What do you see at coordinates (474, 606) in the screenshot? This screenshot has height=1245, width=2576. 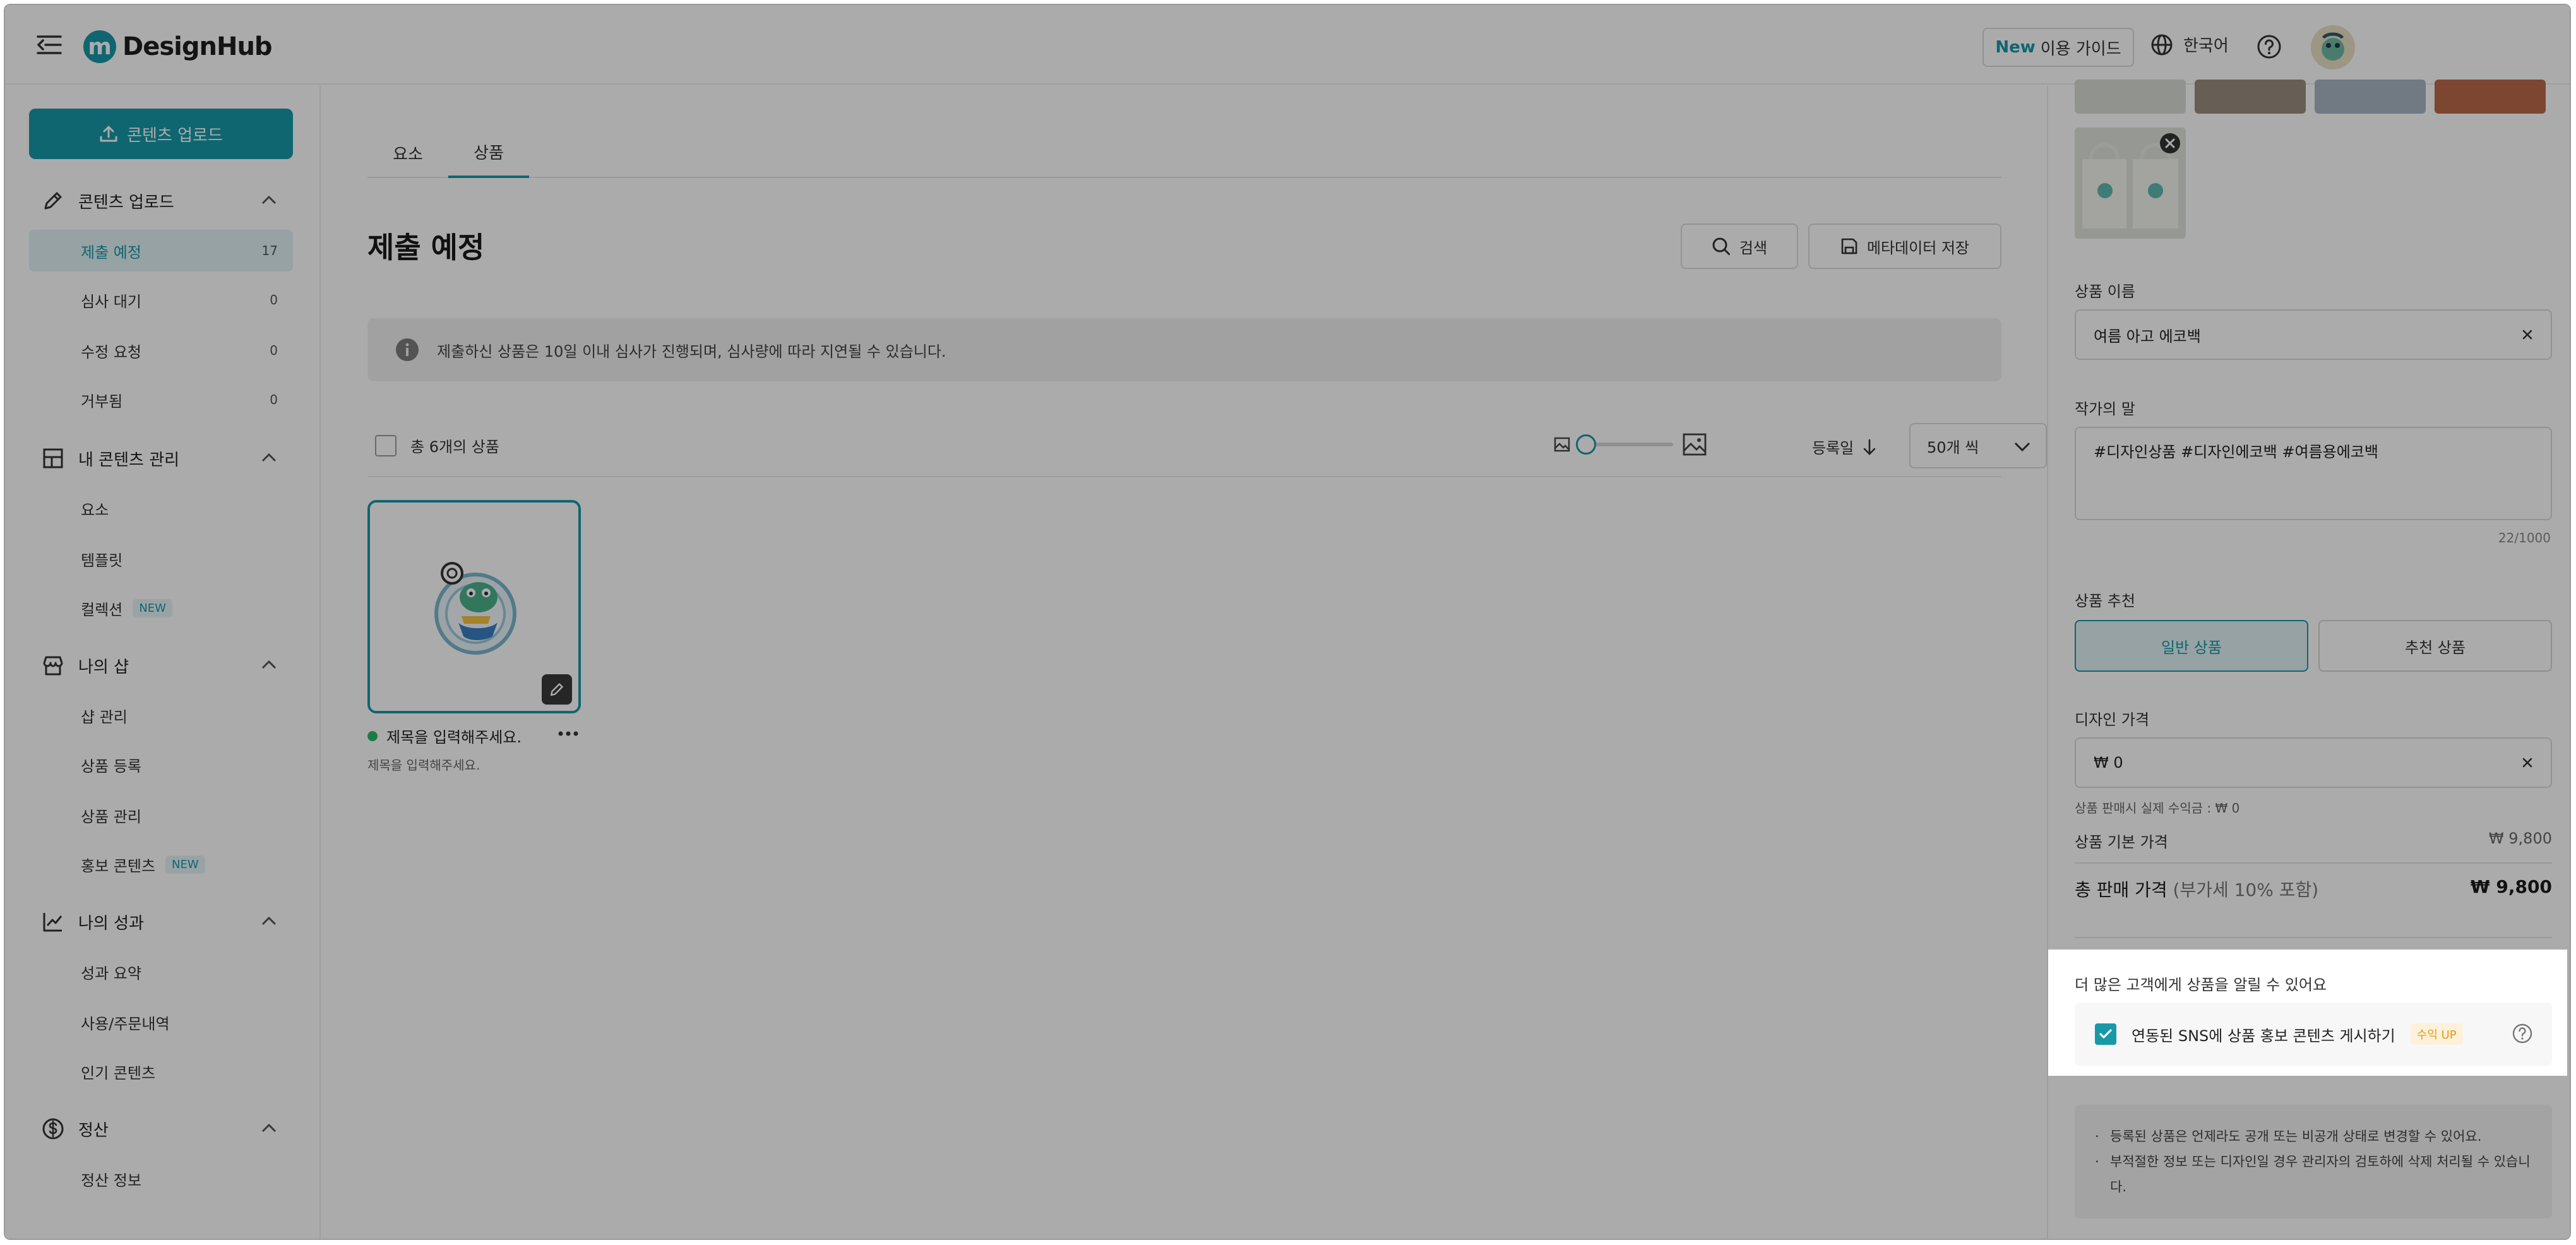 I see `product-card` at bounding box center [474, 606].